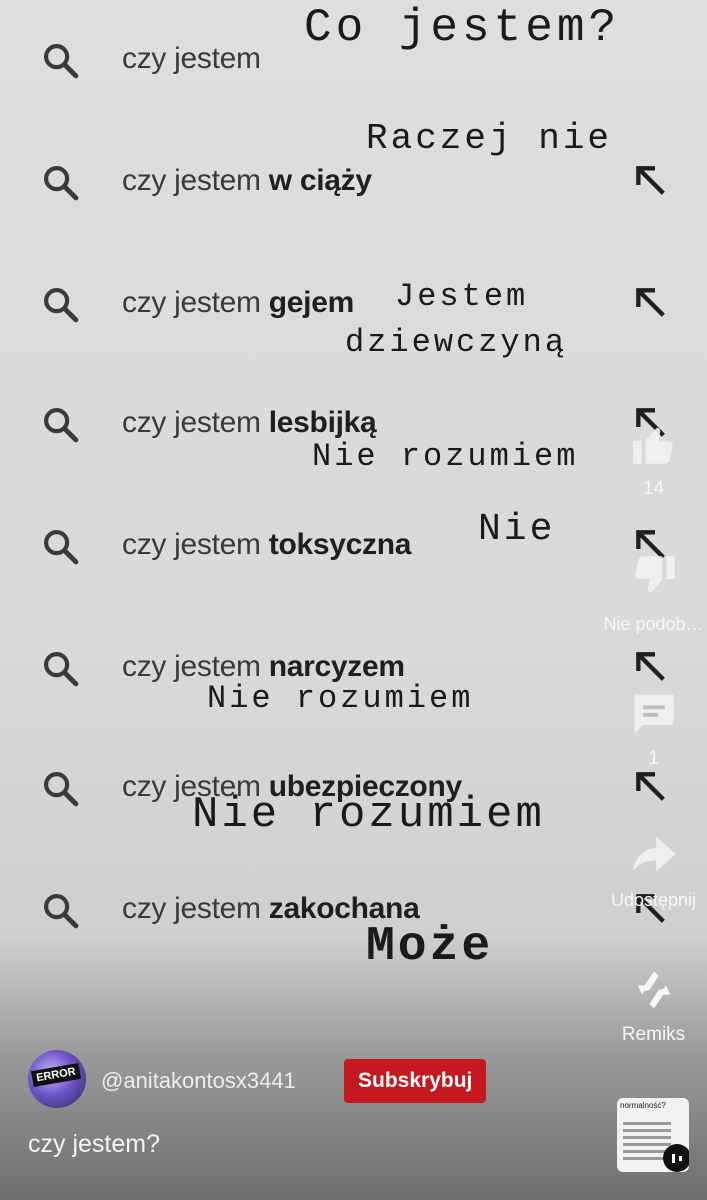  I want to click on overlay-text: Może, so click(430, 947).